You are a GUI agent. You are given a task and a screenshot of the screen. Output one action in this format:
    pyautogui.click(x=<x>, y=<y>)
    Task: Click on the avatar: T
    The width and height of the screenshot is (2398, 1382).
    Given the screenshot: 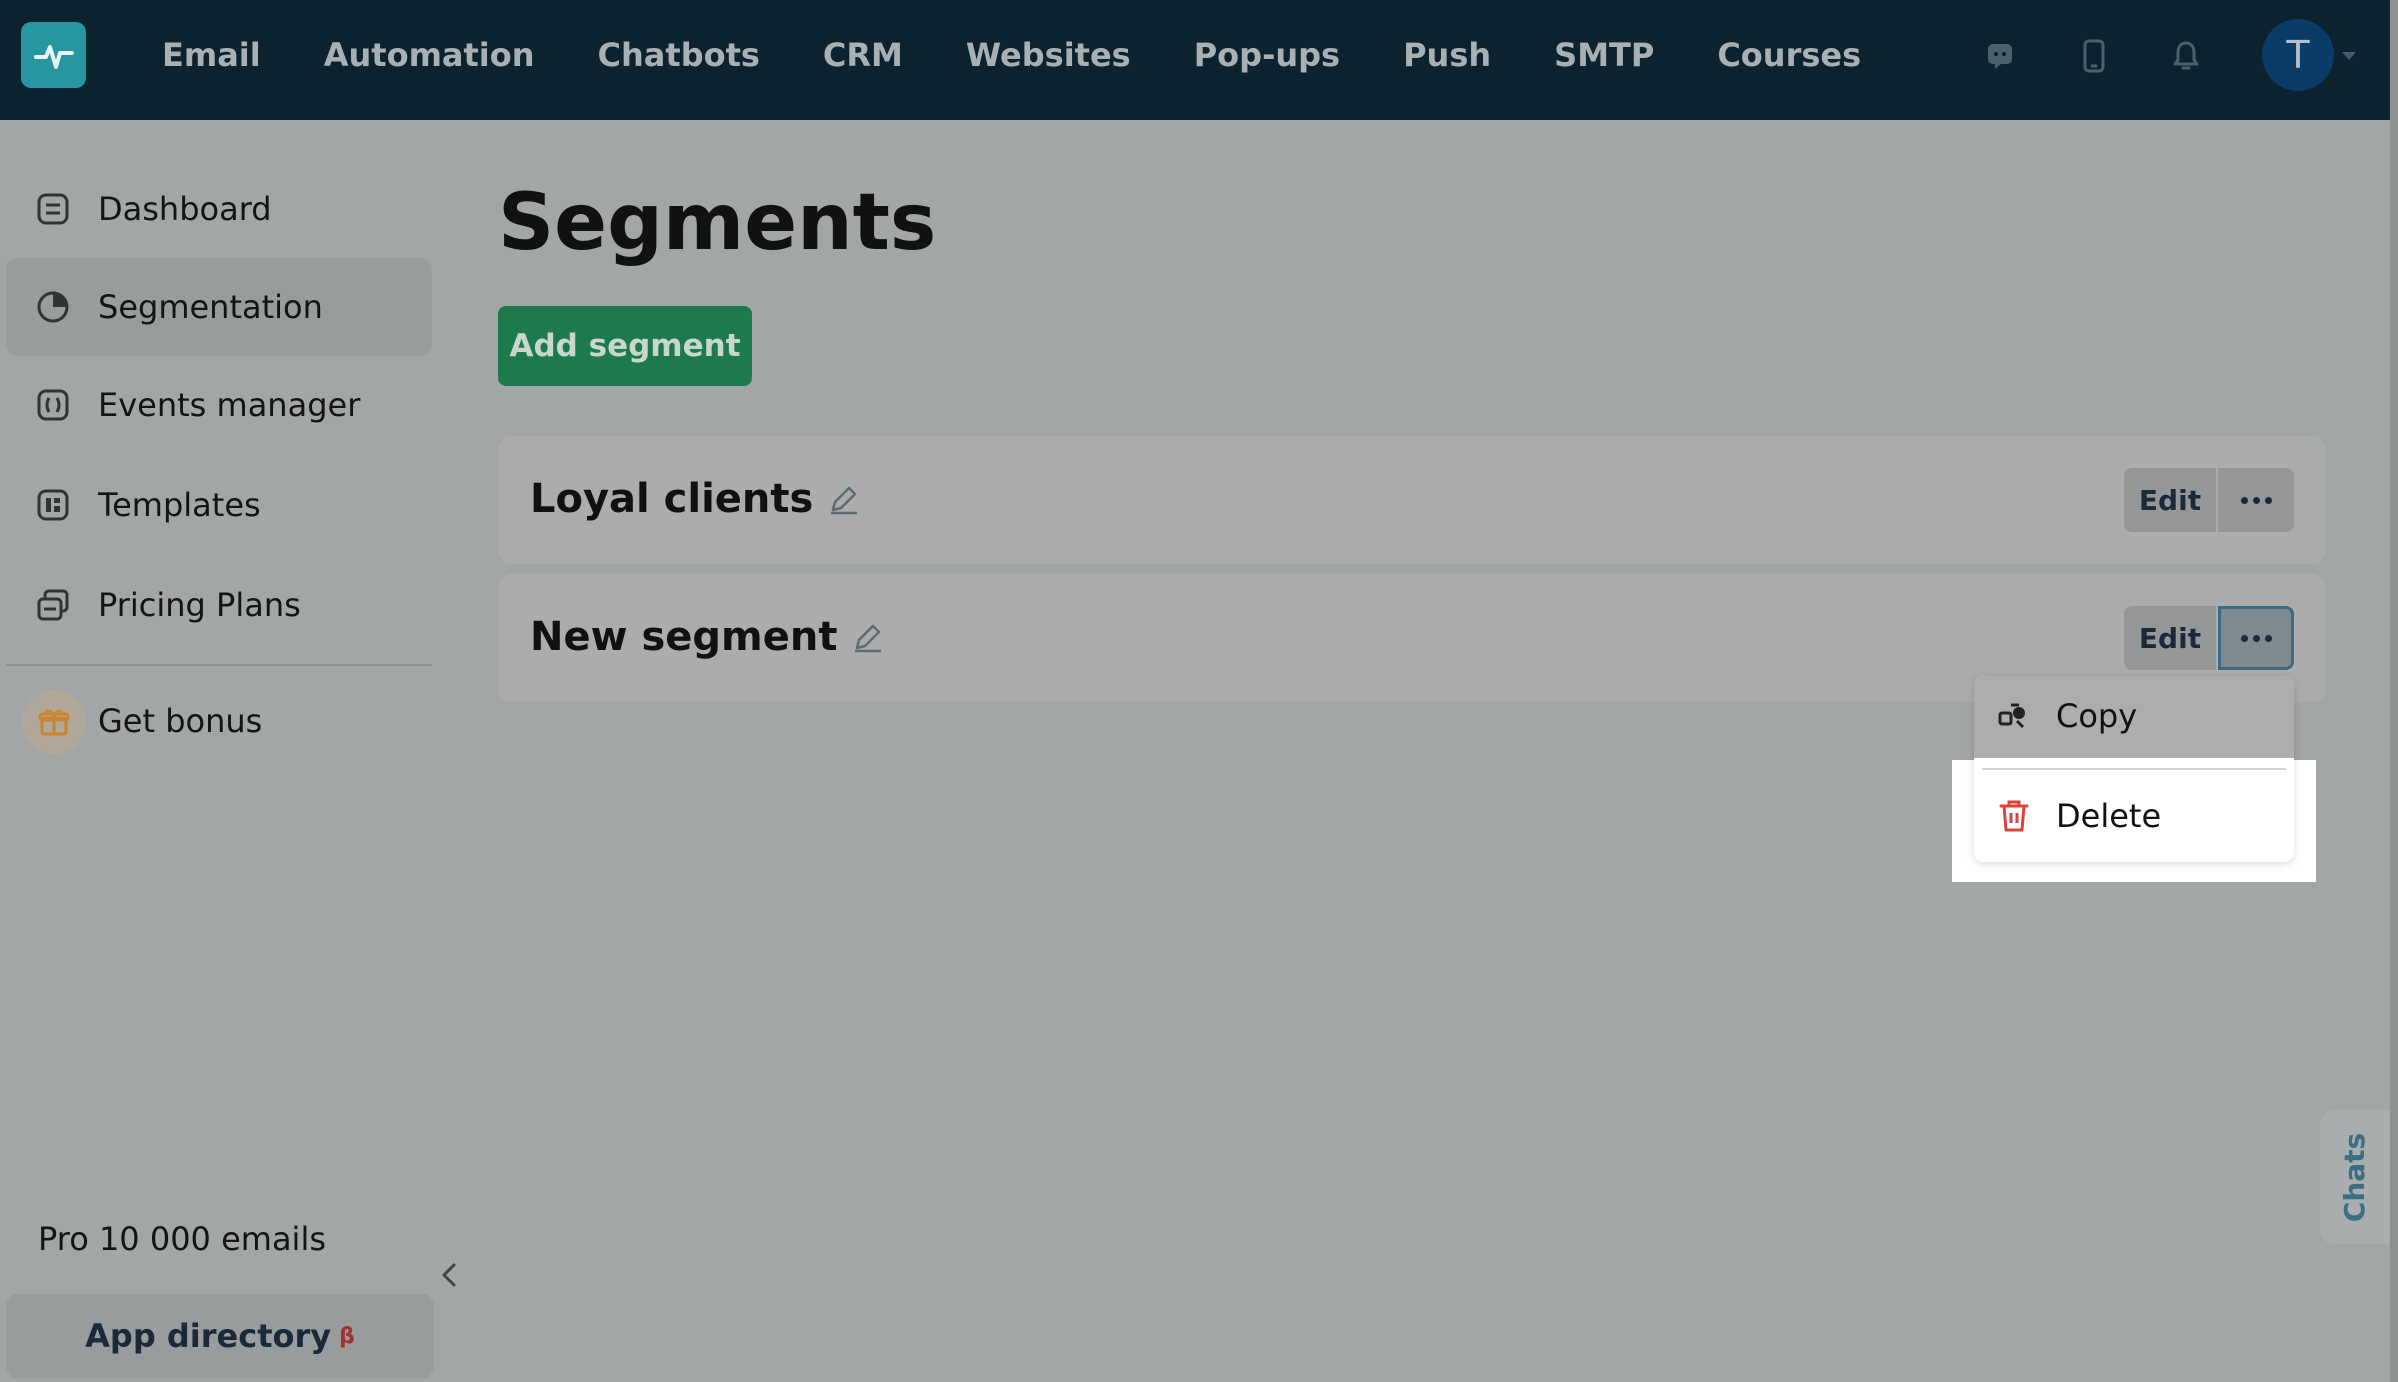 What is the action you would take?
    pyautogui.click(x=2298, y=55)
    